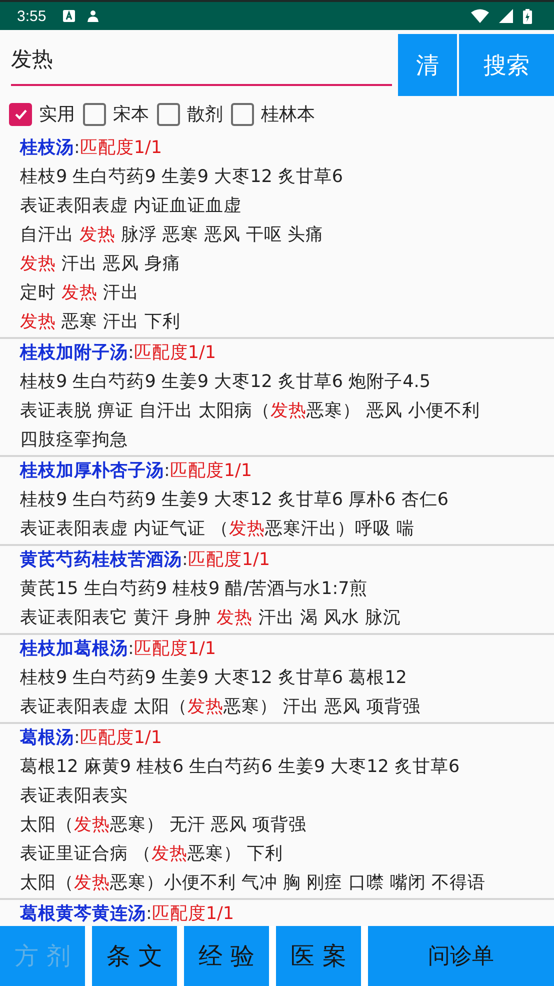 Image resolution: width=554 pixels, height=986 pixels. What do you see at coordinates (74, 796) in the screenshot?
I see `formula-line: 表证表阳表实` at bounding box center [74, 796].